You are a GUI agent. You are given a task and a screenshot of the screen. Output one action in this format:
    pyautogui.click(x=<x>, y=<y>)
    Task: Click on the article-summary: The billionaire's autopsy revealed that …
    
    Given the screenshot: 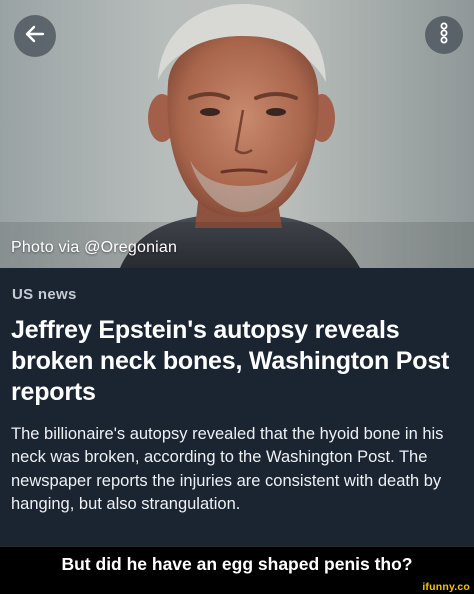 What is the action you would take?
    pyautogui.click(x=227, y=469)
    